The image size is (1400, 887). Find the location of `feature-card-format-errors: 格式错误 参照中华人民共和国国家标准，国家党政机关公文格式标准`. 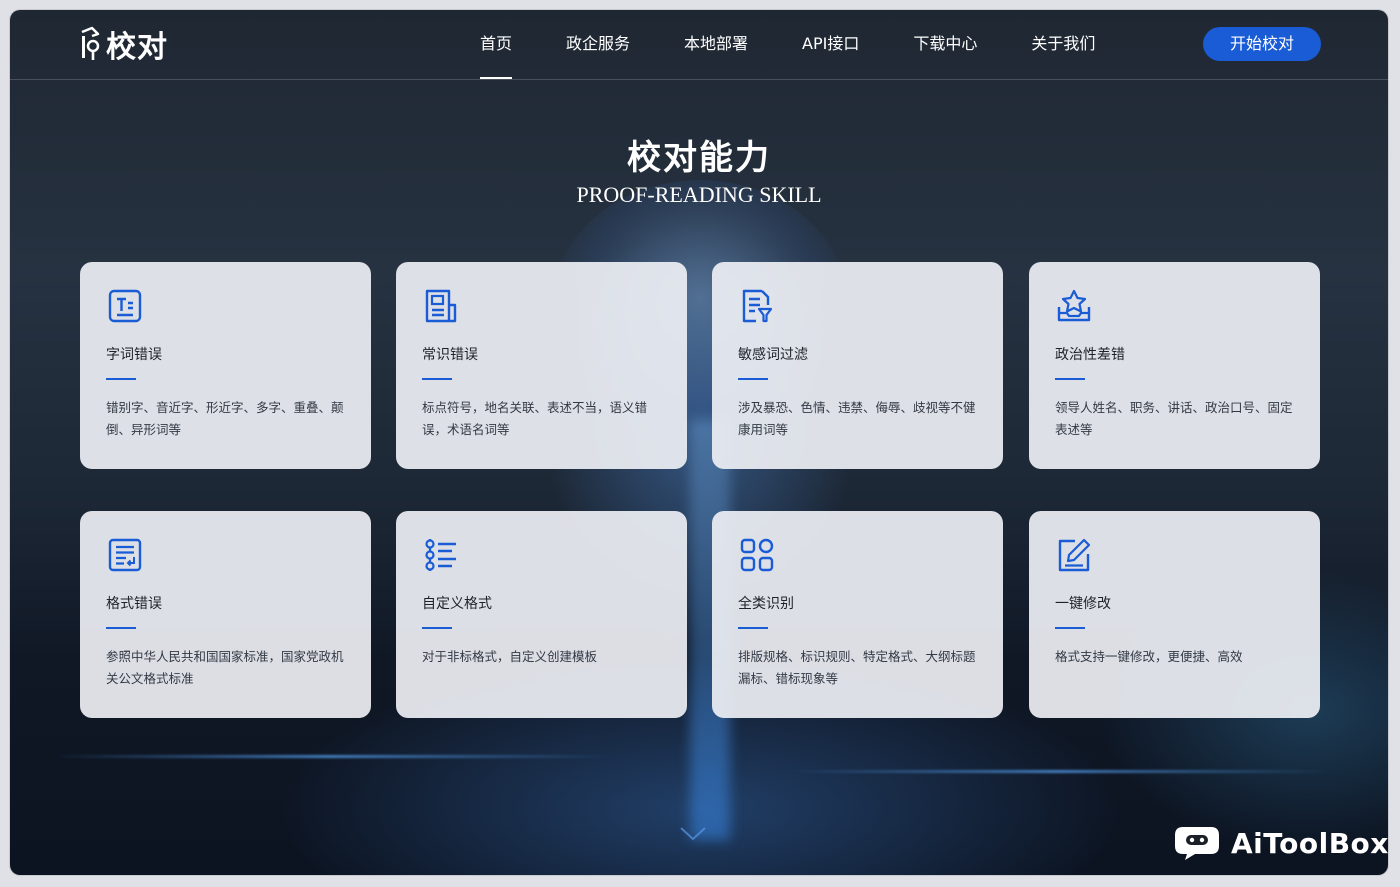

feature-card-format-errors: 格式错误 参照中华人民共和国国家标准，国家党政机关公文格式标准 is located at coordinates (225, 614).